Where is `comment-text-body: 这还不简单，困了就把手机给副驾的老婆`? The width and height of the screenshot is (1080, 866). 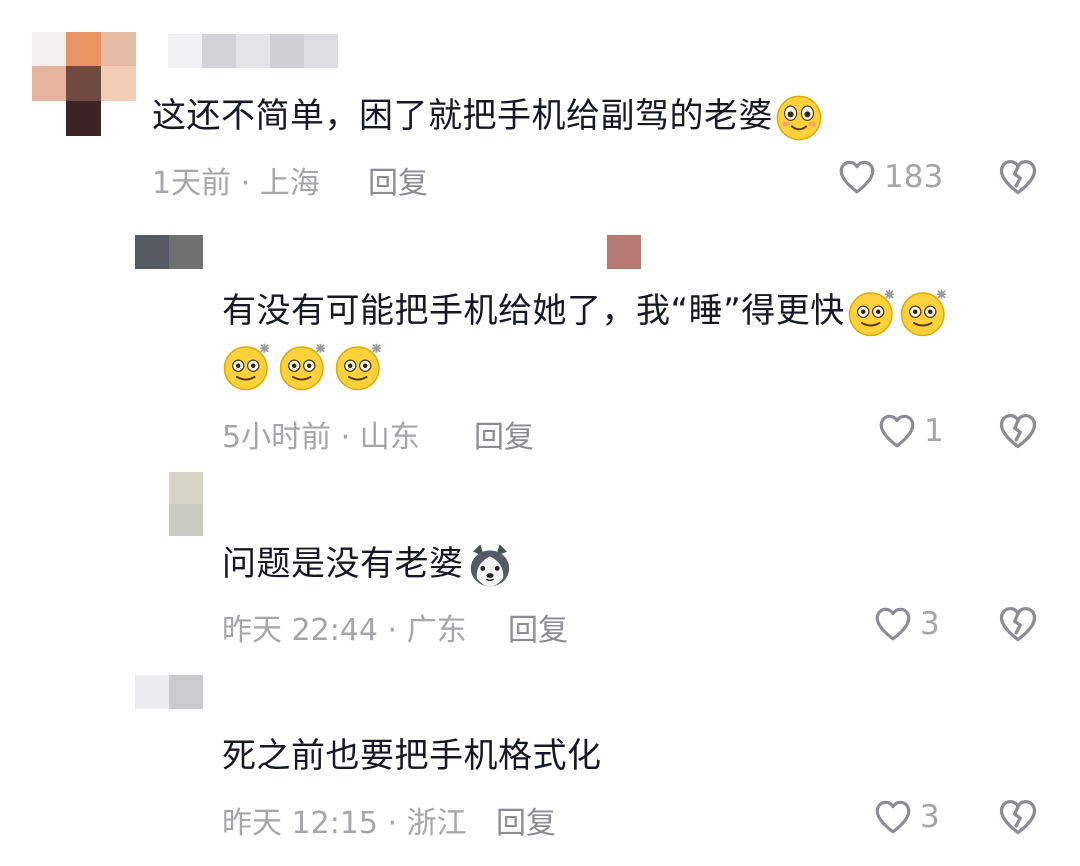
comment-text-body: 这还不简单，困了就把手机给副驾的老婆 is located at coordinates (462, 116).